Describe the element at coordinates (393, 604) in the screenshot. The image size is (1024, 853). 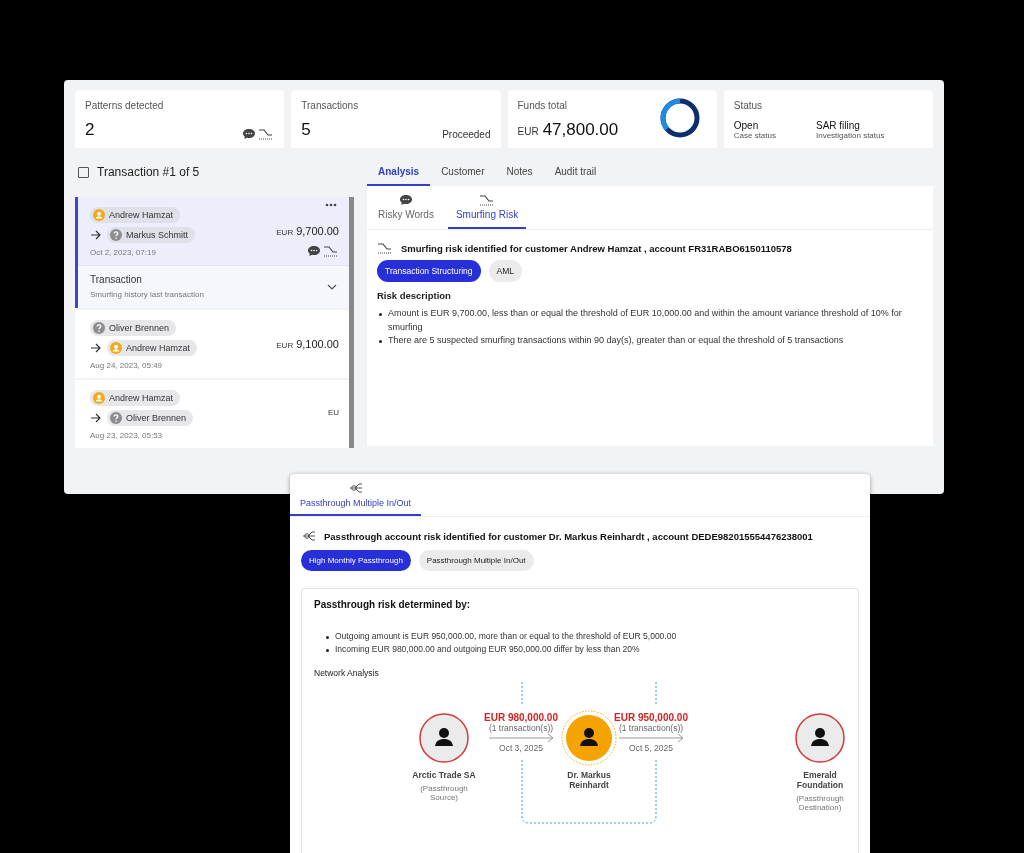
I see `card-title: Passthrough risk determined by:` at that location.